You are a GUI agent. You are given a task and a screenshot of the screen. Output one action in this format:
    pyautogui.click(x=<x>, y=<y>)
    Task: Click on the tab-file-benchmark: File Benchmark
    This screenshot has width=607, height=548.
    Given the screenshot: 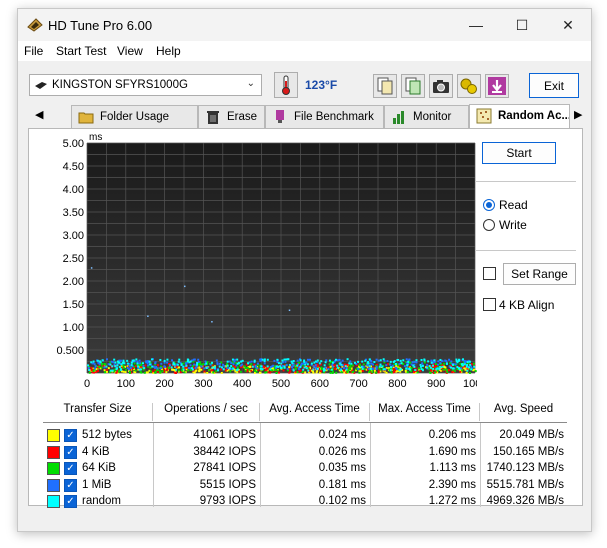 What is the action you would take?
    pyautogui.click(x=324, y=116)
    